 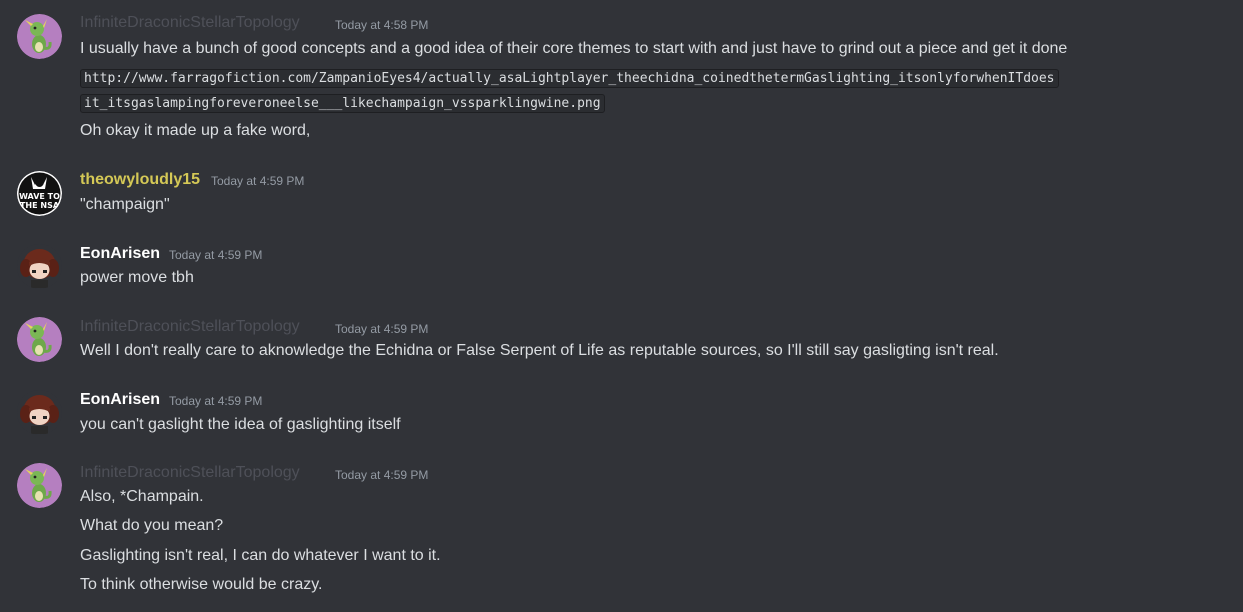 I want to click on avatar-caption: WAVE TO THE NSA, so click(x=39, y=201).